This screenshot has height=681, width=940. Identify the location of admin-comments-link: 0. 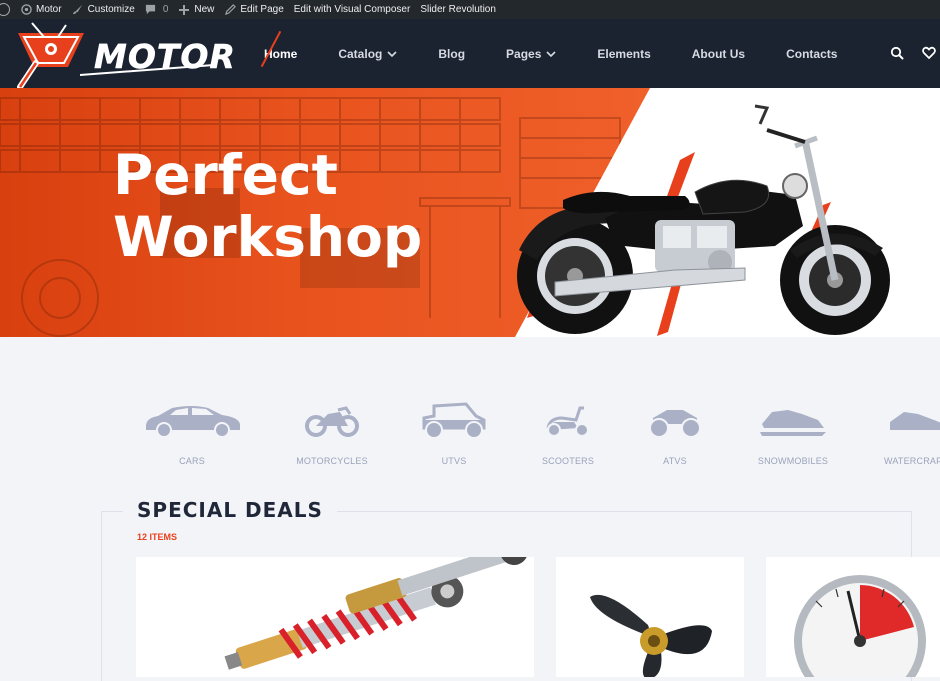
(157, 10).